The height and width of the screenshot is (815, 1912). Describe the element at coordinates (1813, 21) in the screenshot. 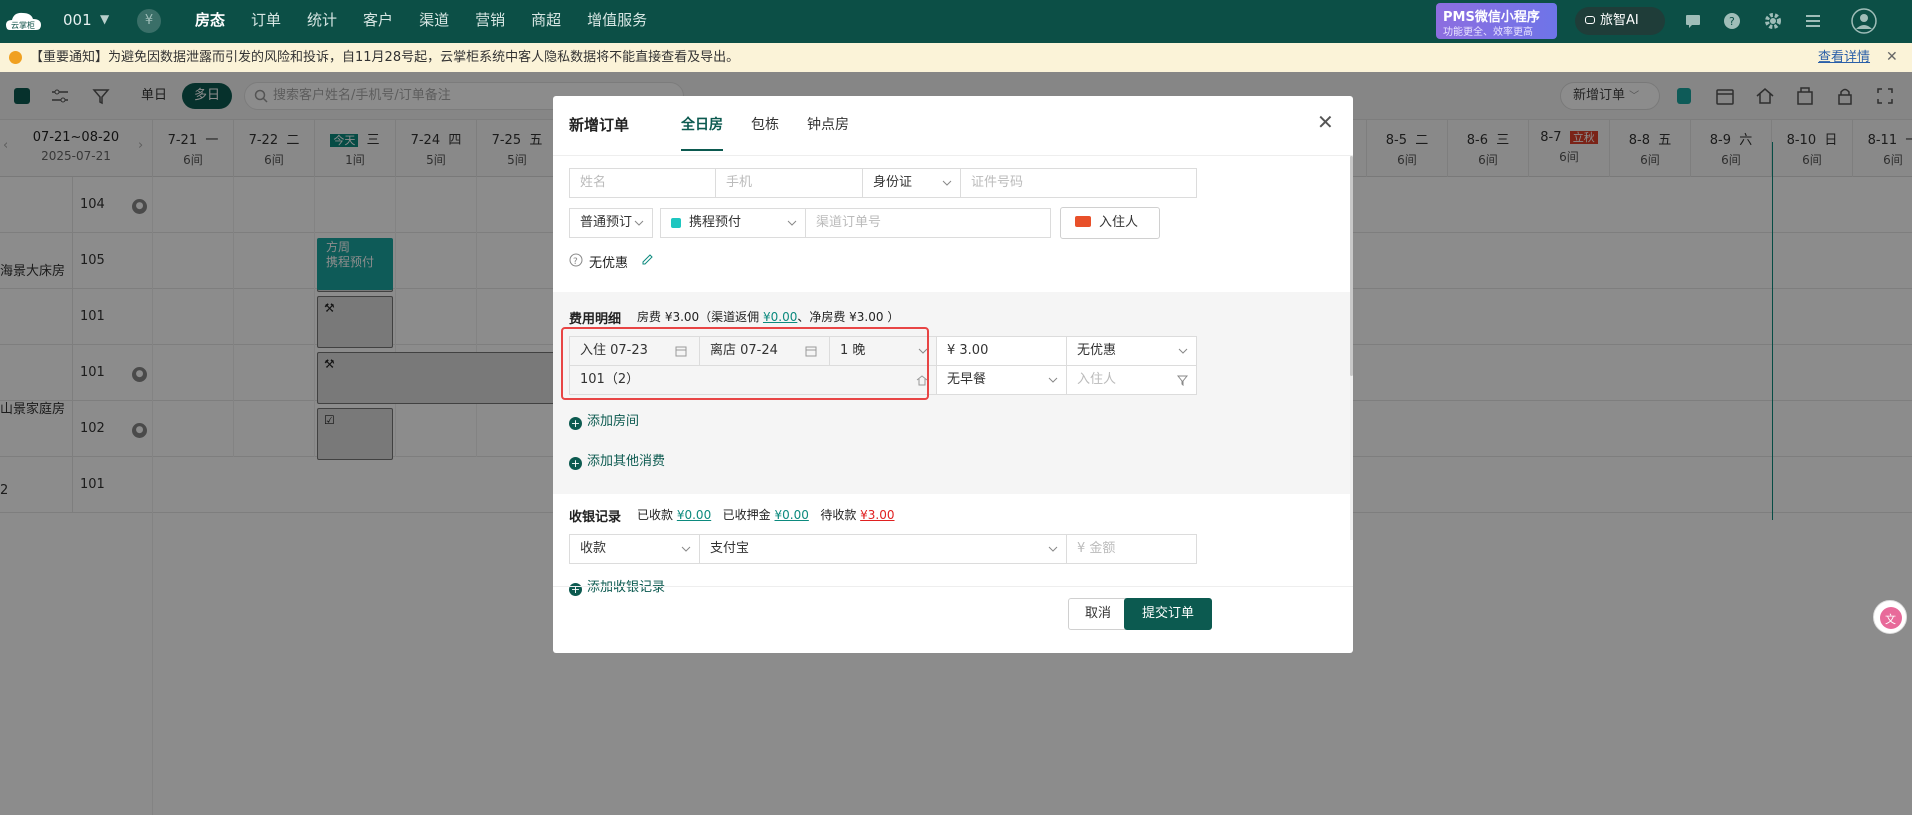

I see `list-icon` at that location.